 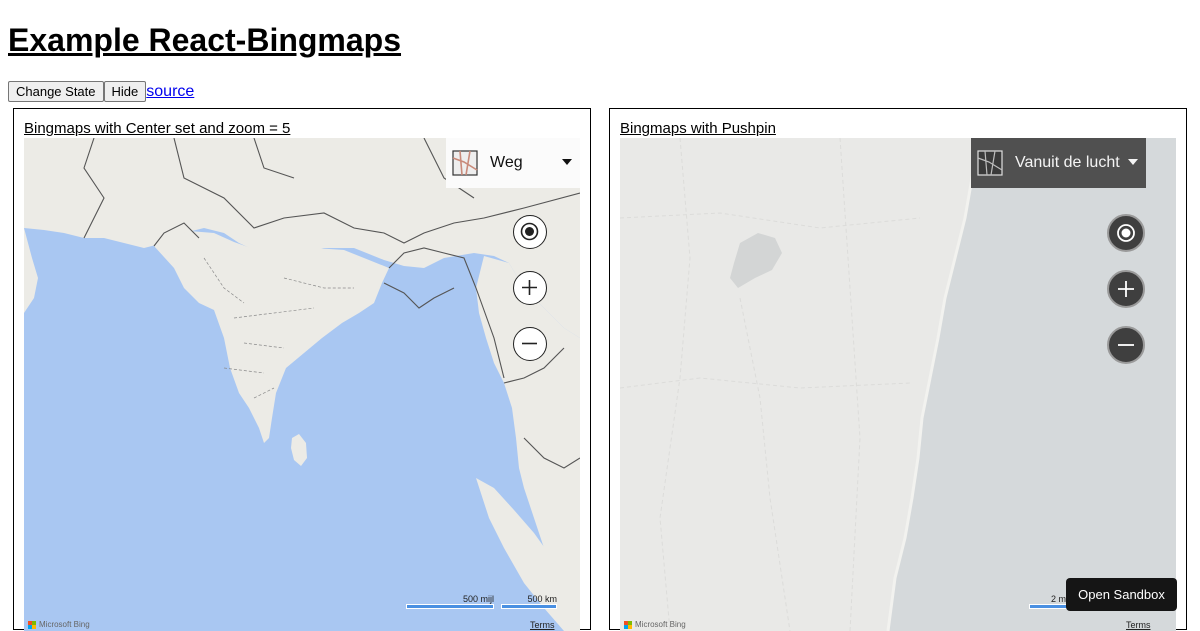 I want to click on map-type-selector: Vanuit de lucht, so click(x=1058, y=163).